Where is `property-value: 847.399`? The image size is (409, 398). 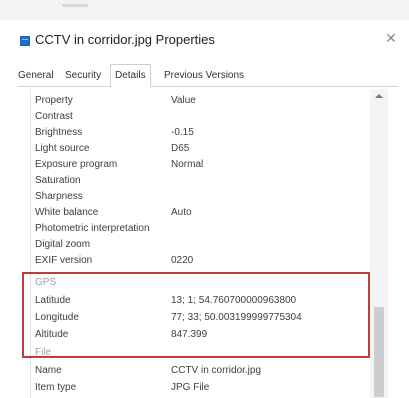
property-value: 847.399 is located at coordinates (189, 334).